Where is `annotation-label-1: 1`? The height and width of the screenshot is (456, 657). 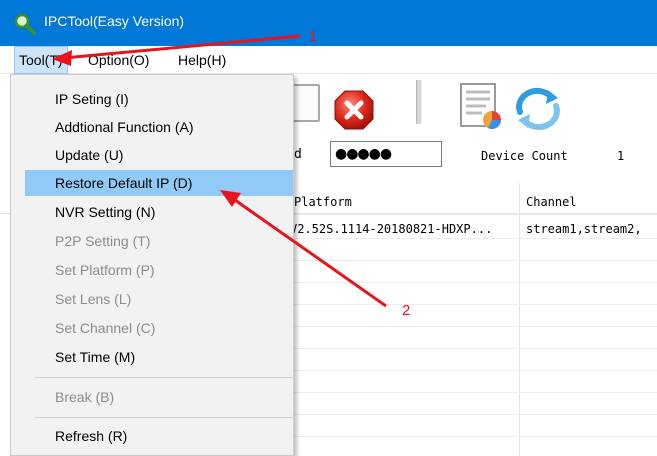
annotation-label-1: 1 is located at coordinates (313, 36).